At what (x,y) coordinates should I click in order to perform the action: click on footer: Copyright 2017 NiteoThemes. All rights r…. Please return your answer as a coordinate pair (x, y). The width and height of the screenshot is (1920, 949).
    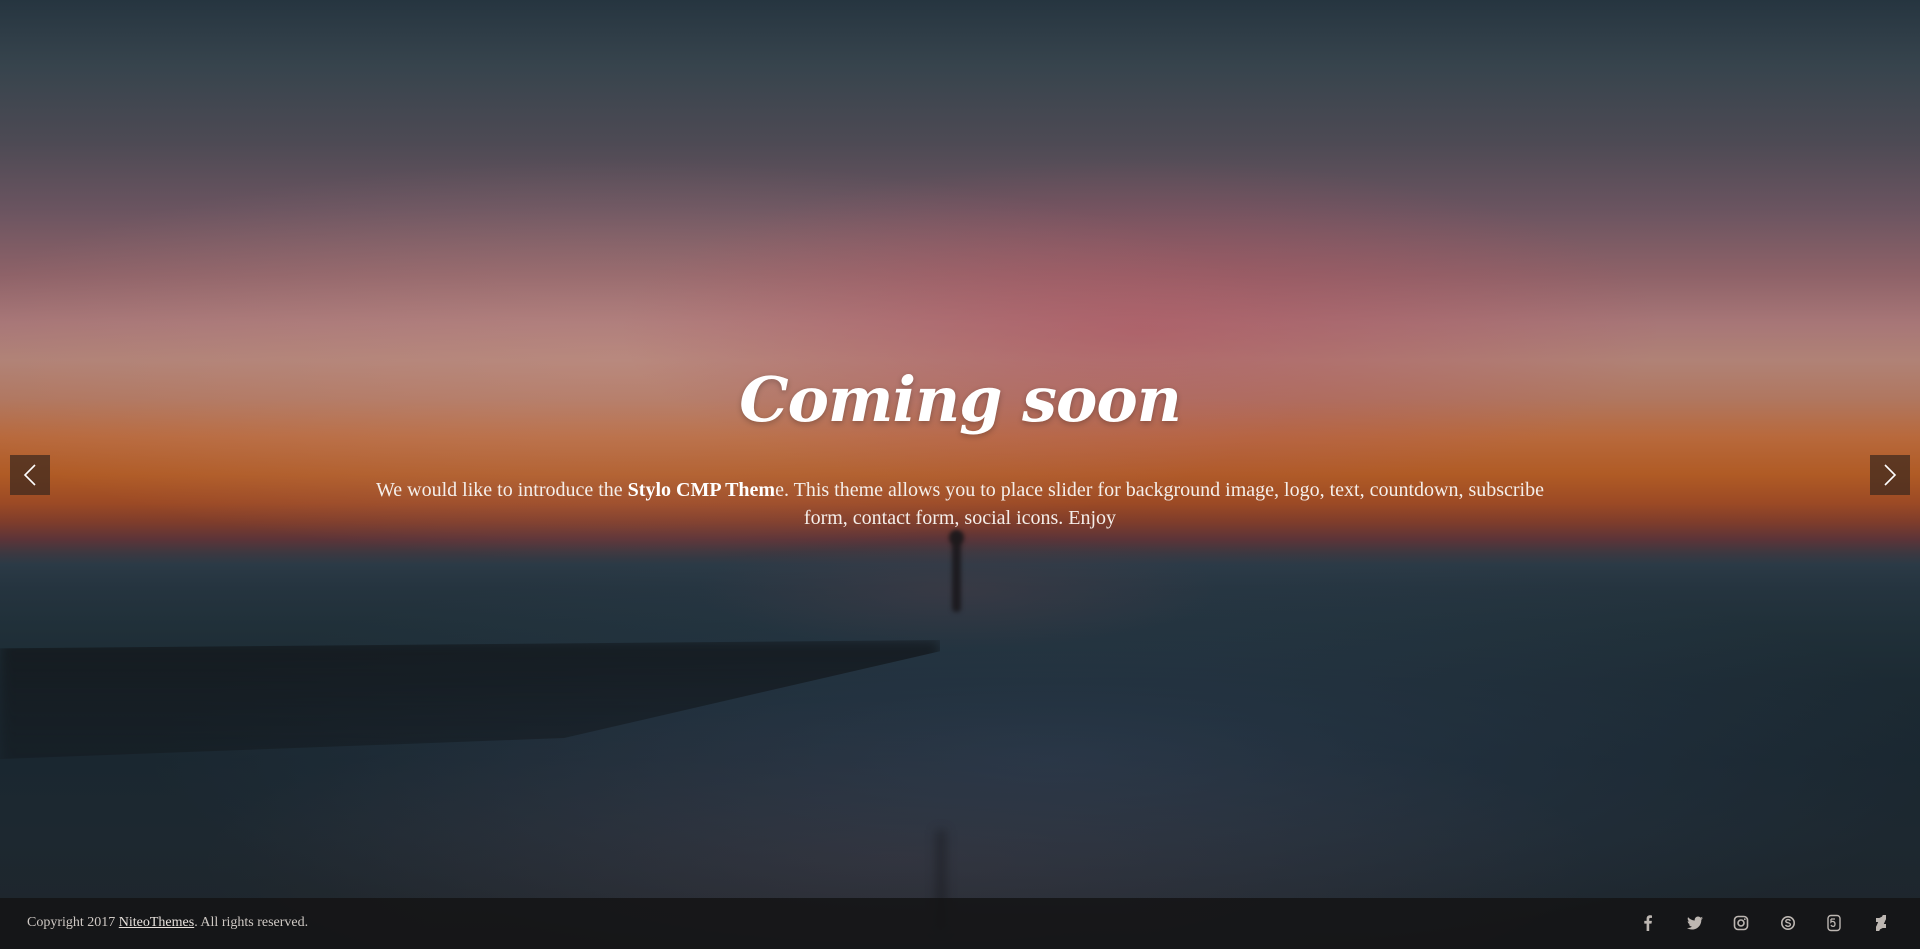
    Looking at the image, I should click on (960, 923).